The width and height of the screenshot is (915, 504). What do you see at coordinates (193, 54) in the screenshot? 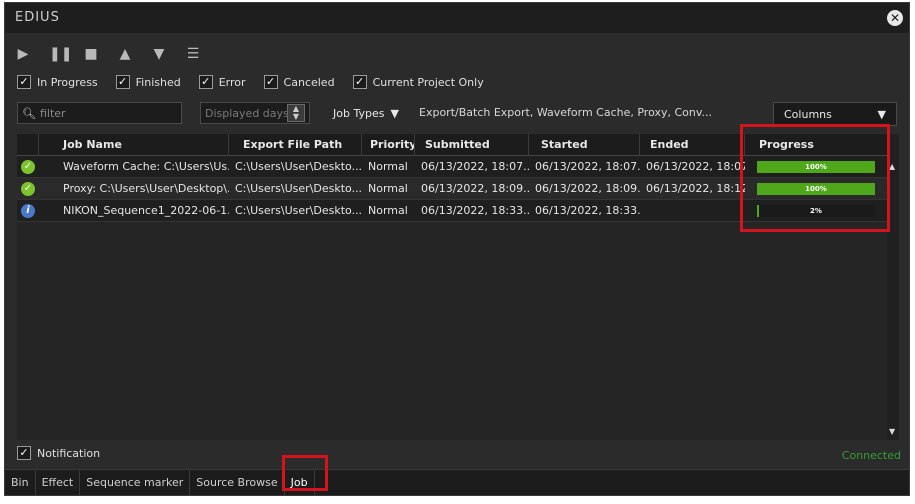
I see `list-icon: ☰` at bounding box center [193, 54].